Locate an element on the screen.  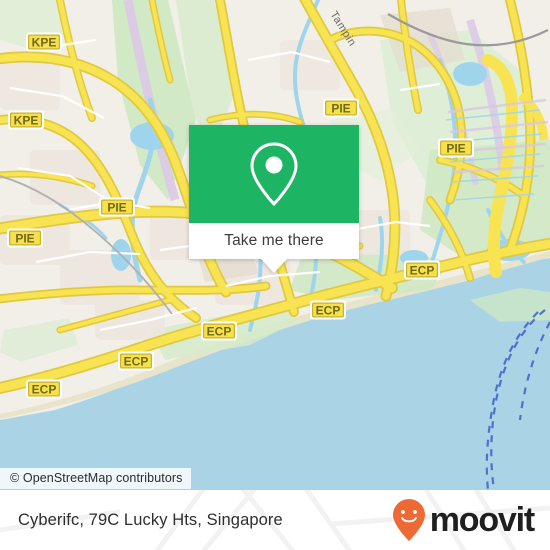
osm-attribution: © OpenStreetMap contributors is located at coordinates (95, 478).